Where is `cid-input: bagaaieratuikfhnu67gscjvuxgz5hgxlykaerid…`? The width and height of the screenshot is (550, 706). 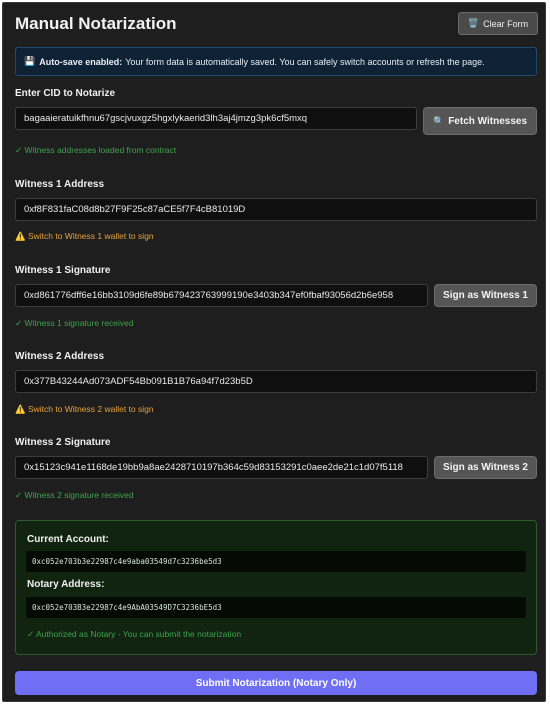 cid-input: bagaaieratuikfhnu67gscjvuxgz5hgxlykaerid… is located at coordinates (216, 118).